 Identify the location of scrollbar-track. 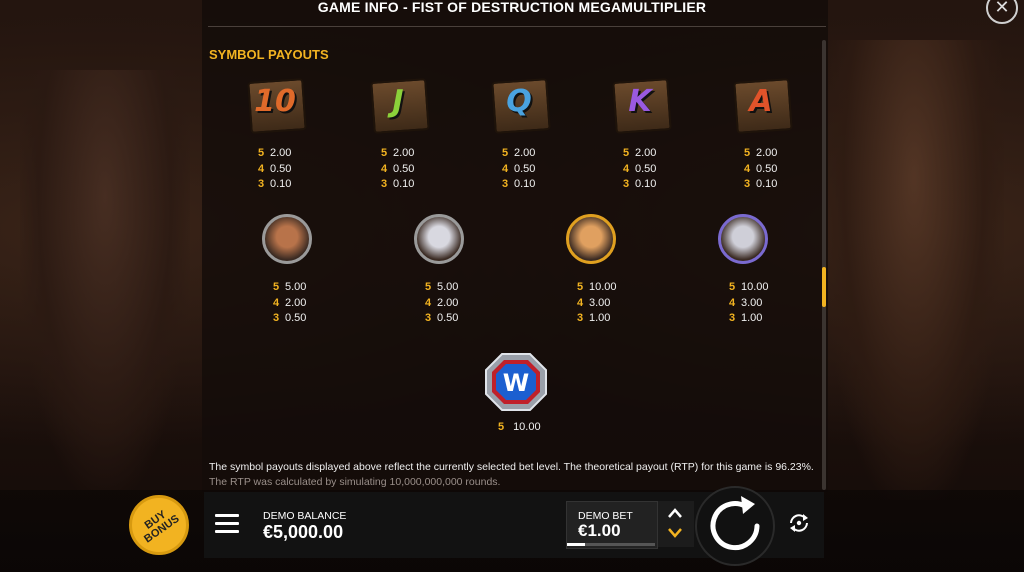
(824, 265).